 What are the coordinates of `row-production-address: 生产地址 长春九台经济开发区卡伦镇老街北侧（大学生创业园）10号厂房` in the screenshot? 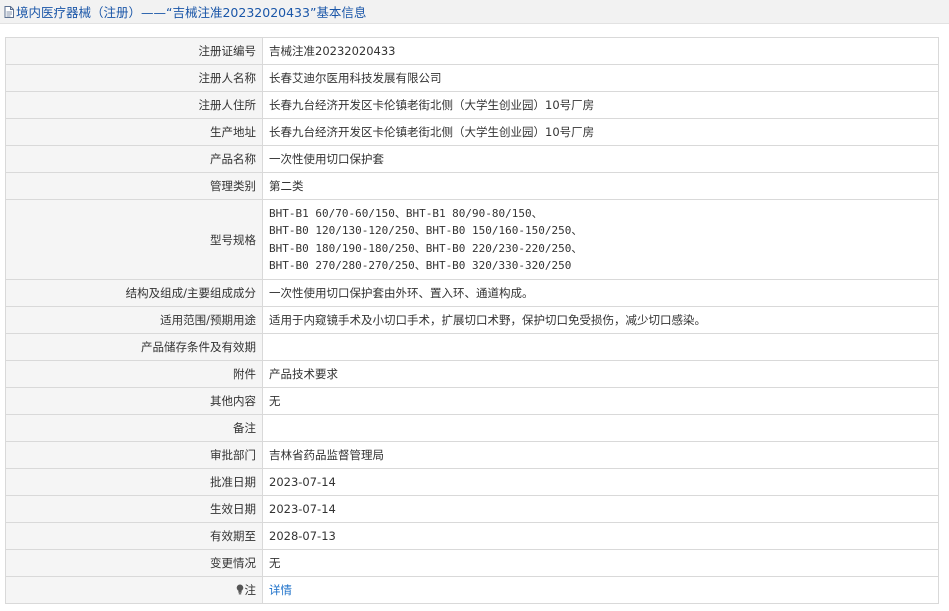 It's located at (472, 132).